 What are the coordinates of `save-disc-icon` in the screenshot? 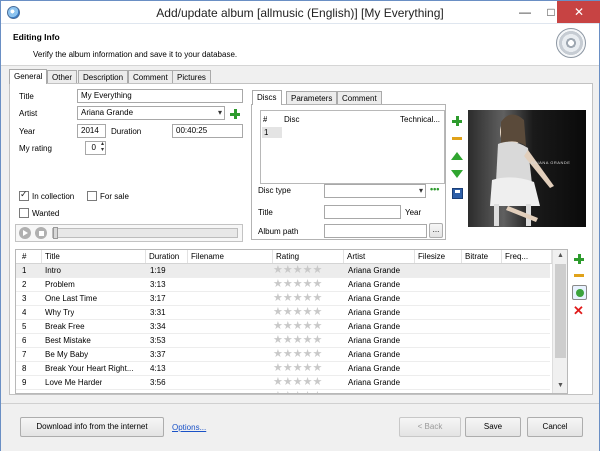 It's located at (457, 193).